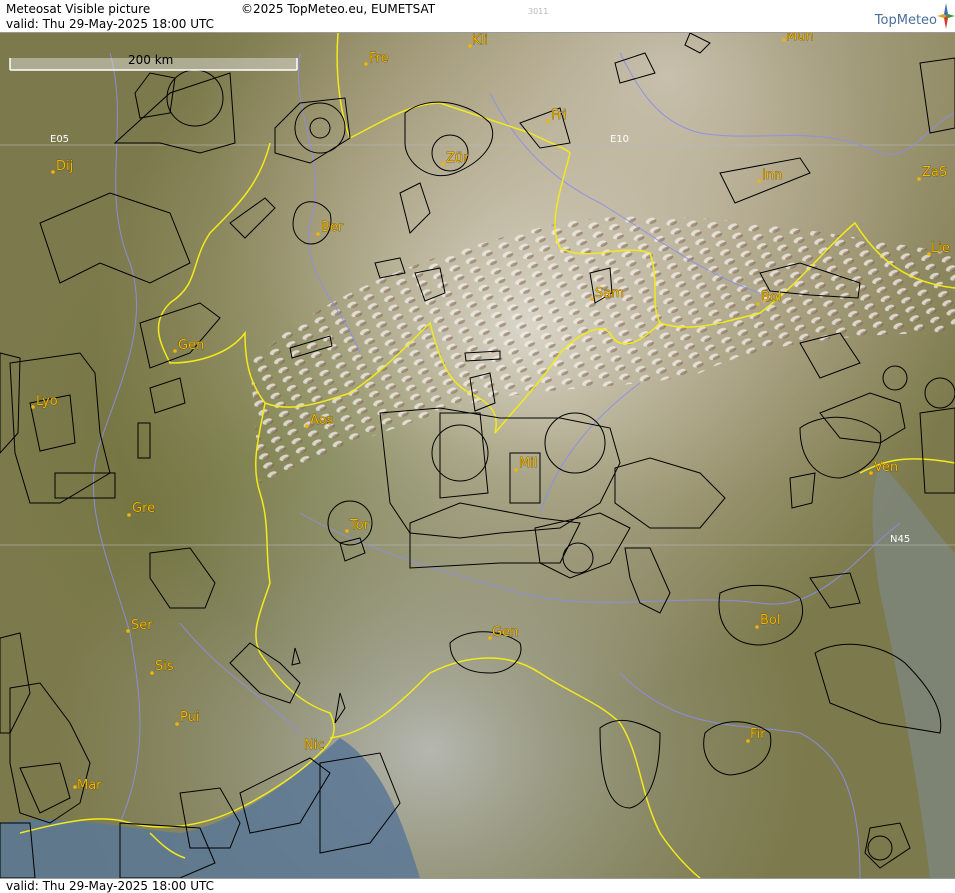  I want to click on city-nic: Nic, so click(314, 746).